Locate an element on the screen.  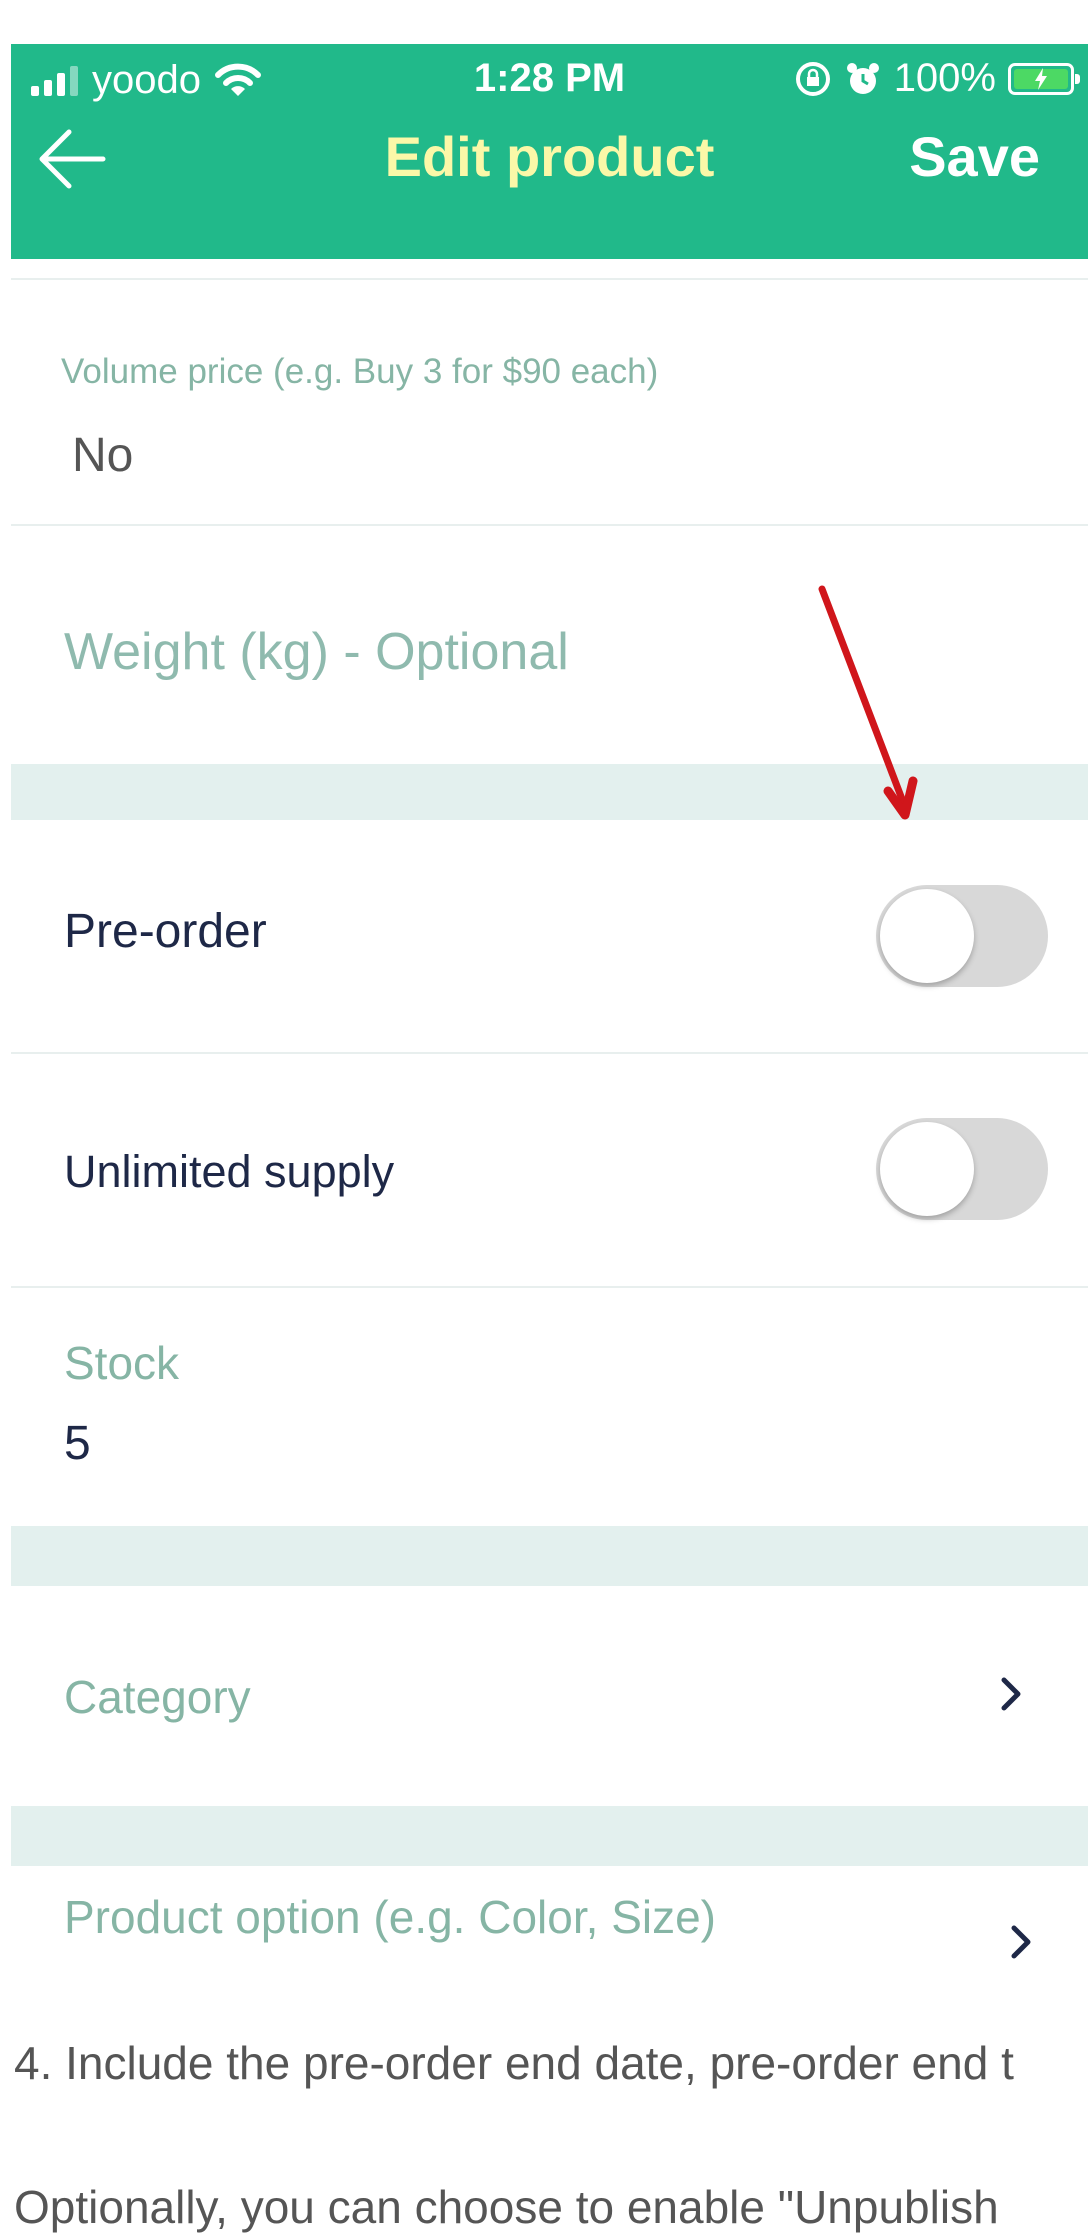
volume-price-value: No is located at coordinates (103, 455).